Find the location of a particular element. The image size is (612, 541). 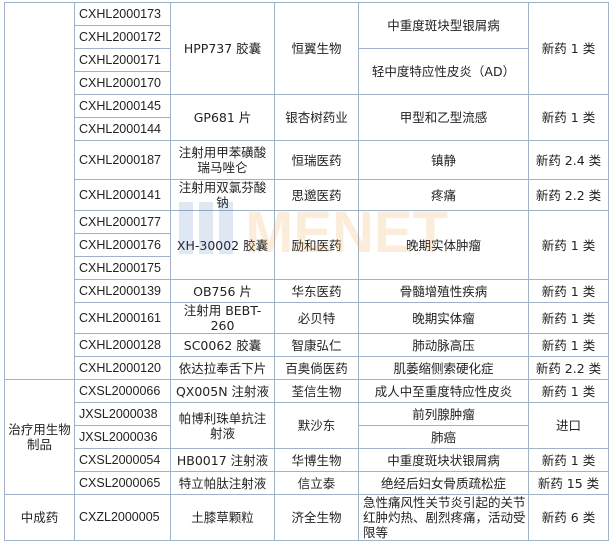

company-cell: 百奥倘医药 is located at coordinates (316, 368).